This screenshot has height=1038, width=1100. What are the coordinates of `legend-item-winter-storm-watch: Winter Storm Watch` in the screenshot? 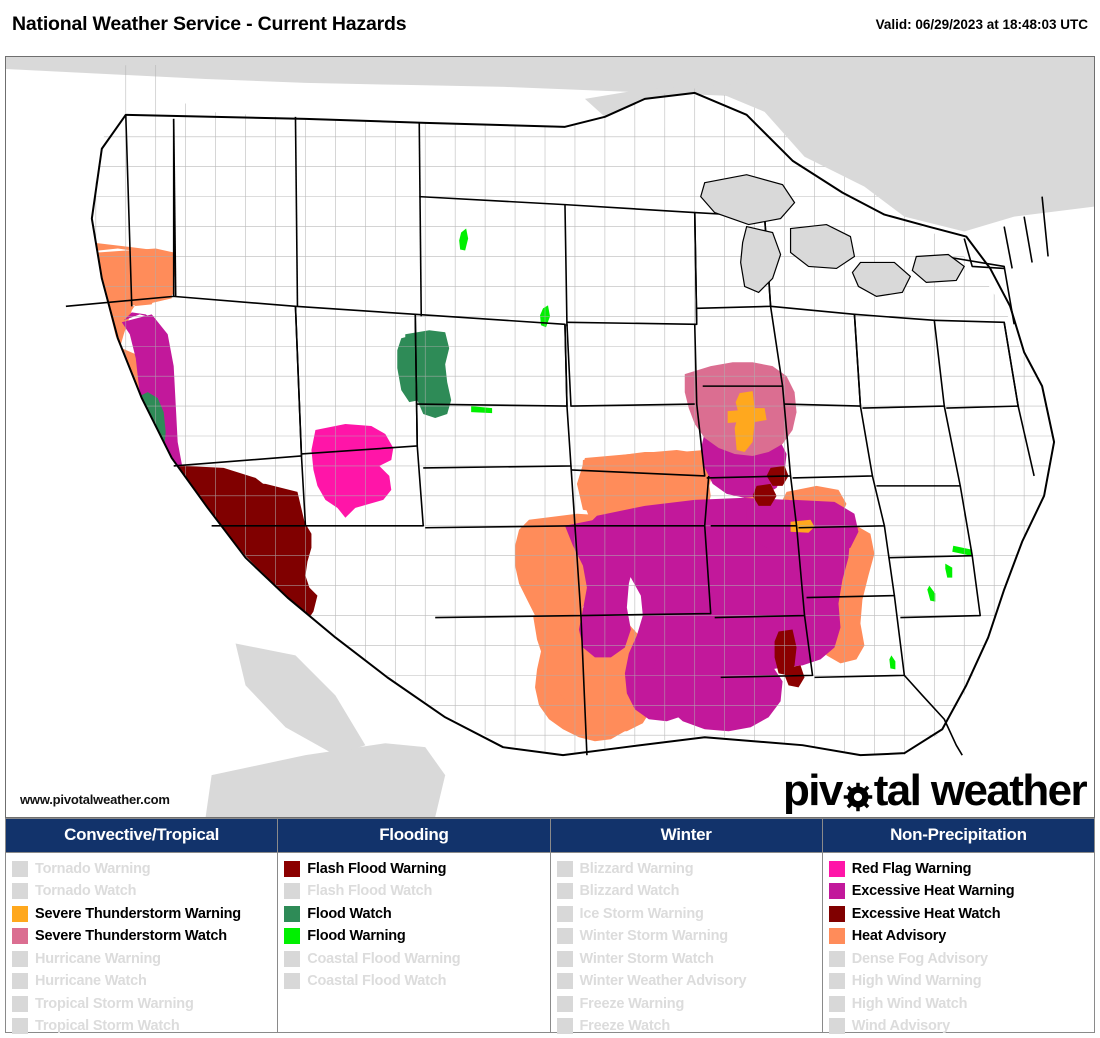 It's located at (689, 958).